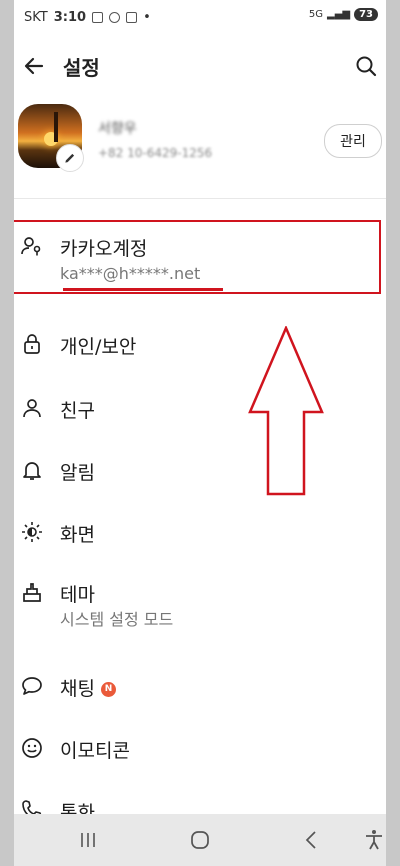 The image size is (400, 866). What do you see at coordinates (36, 17) in the screenshot?
I see `carrier-label: SKT` at bounding box center [36, 17].